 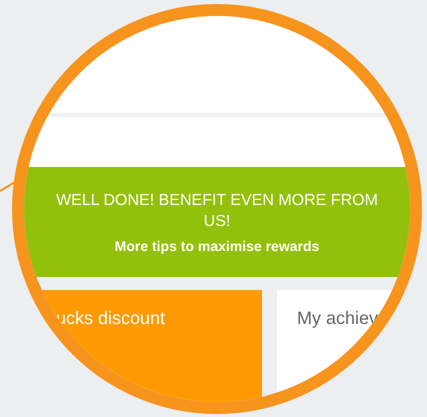 What do you see at coordinates (337, 318) in the screenshot?
I see `card-title: My achiev` at bounding box center [337, 318].